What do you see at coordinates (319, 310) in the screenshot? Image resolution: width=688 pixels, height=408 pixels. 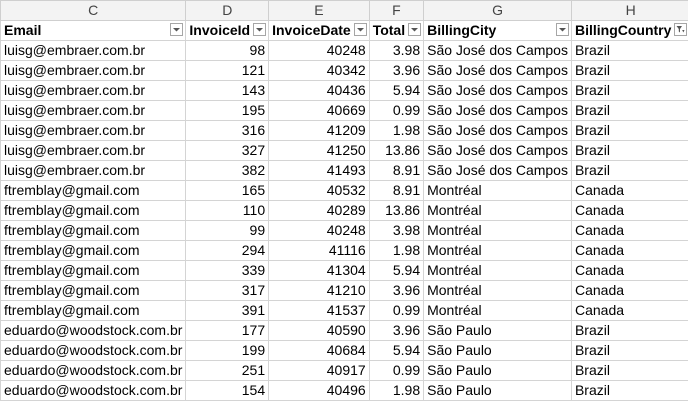 I see `invoicedate-cell: 41537` at bounding box center [319, 310].